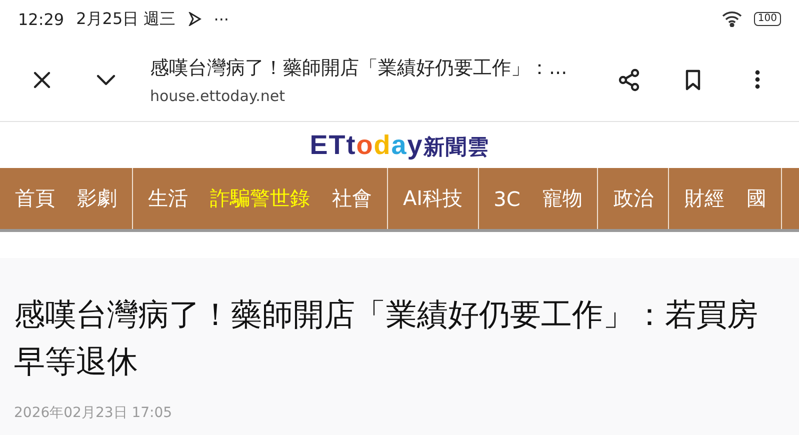  I want to click on nav-link: 國, so click(756, 198).